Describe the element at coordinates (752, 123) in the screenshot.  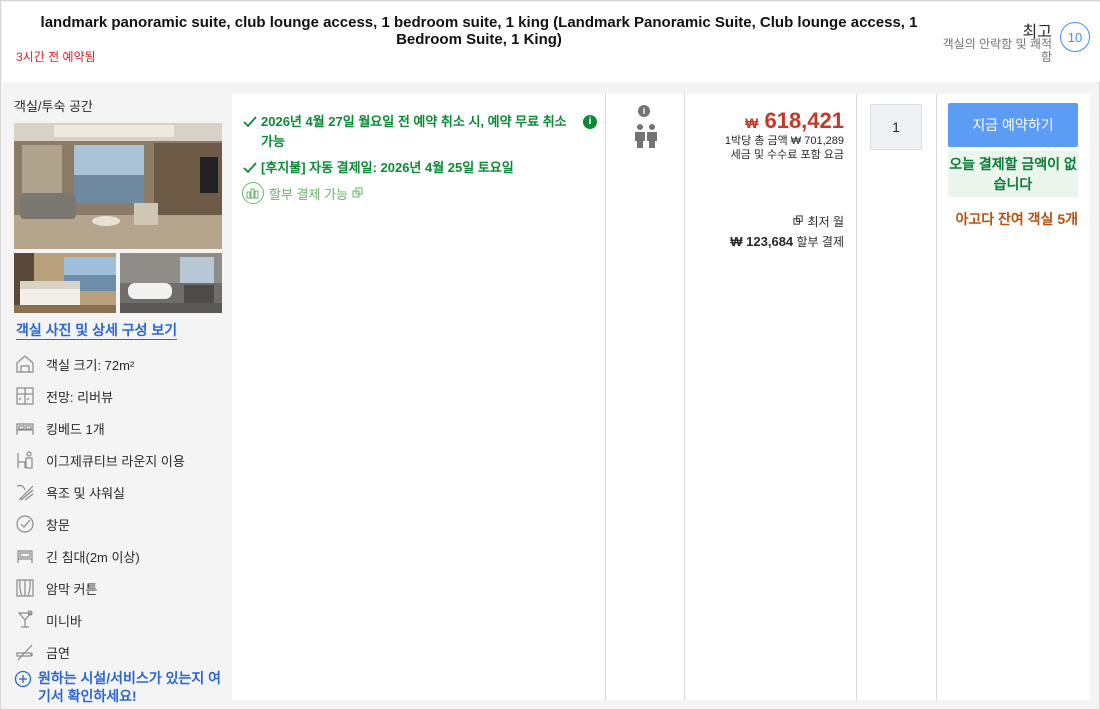
I see `price-currency: ₩` at that location.